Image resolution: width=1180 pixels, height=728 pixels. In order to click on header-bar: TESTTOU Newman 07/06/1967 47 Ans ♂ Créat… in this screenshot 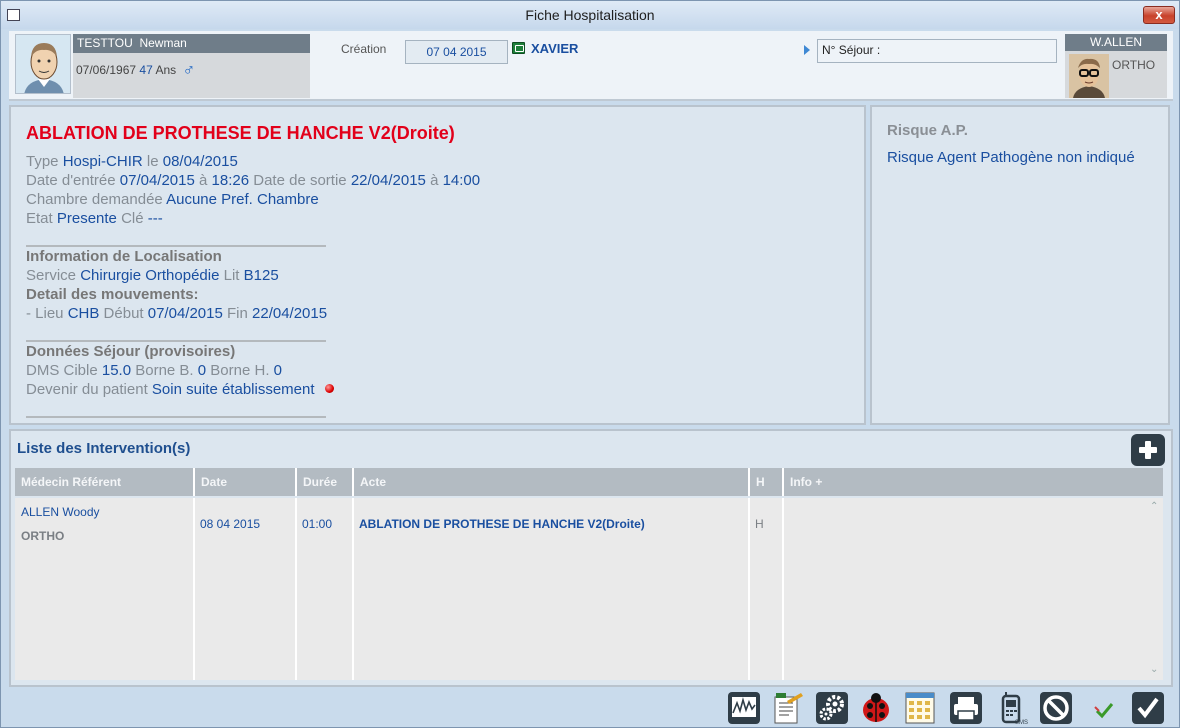, I will do `click(591, 66)`.